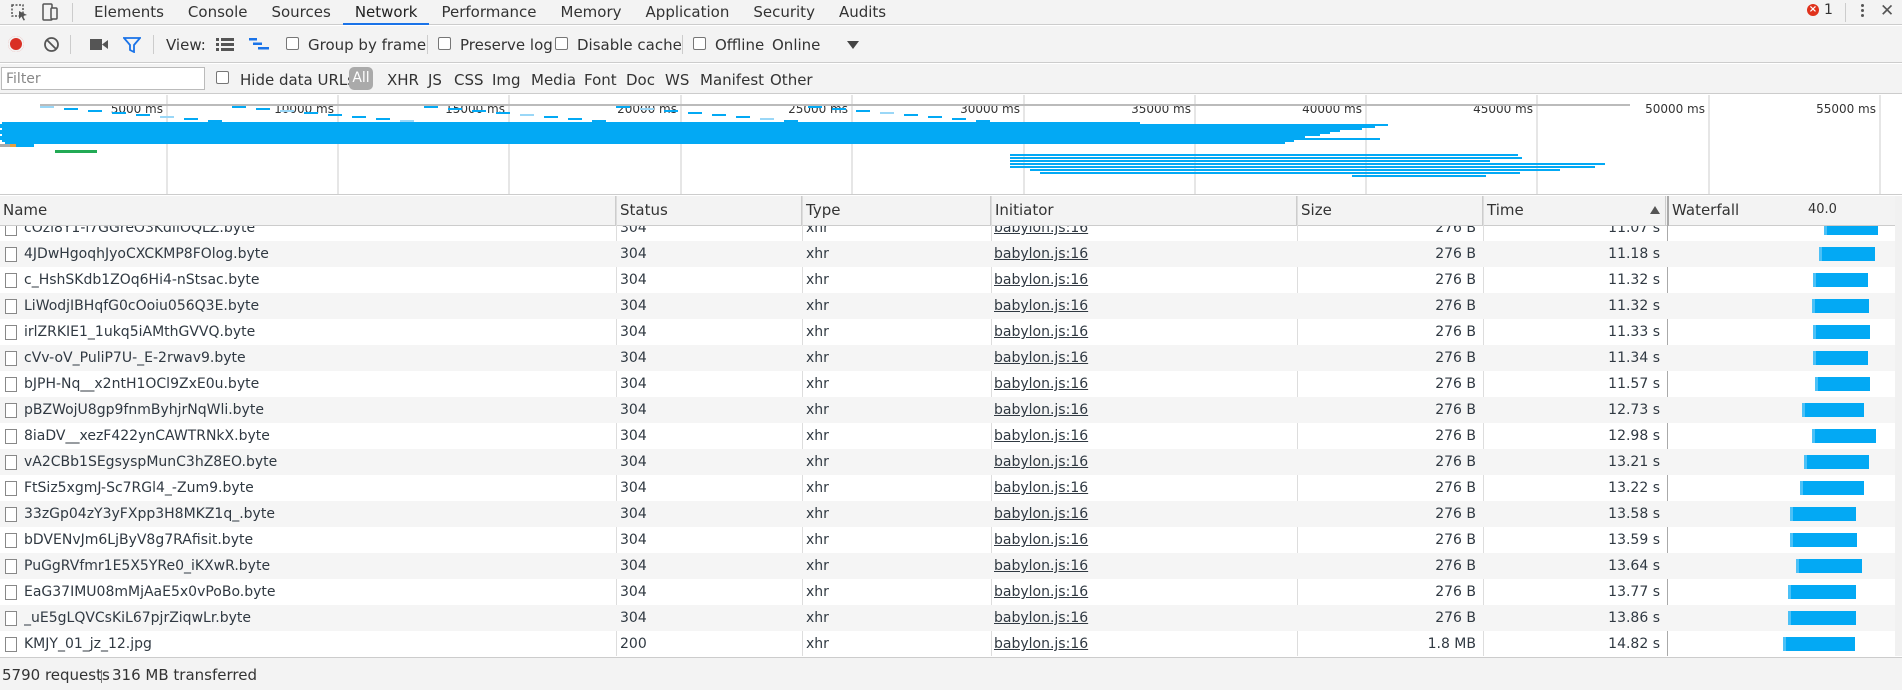 The width and height of the screenshot is (1902, 690). I want to click on tab-security: Security, so click(784, 12).